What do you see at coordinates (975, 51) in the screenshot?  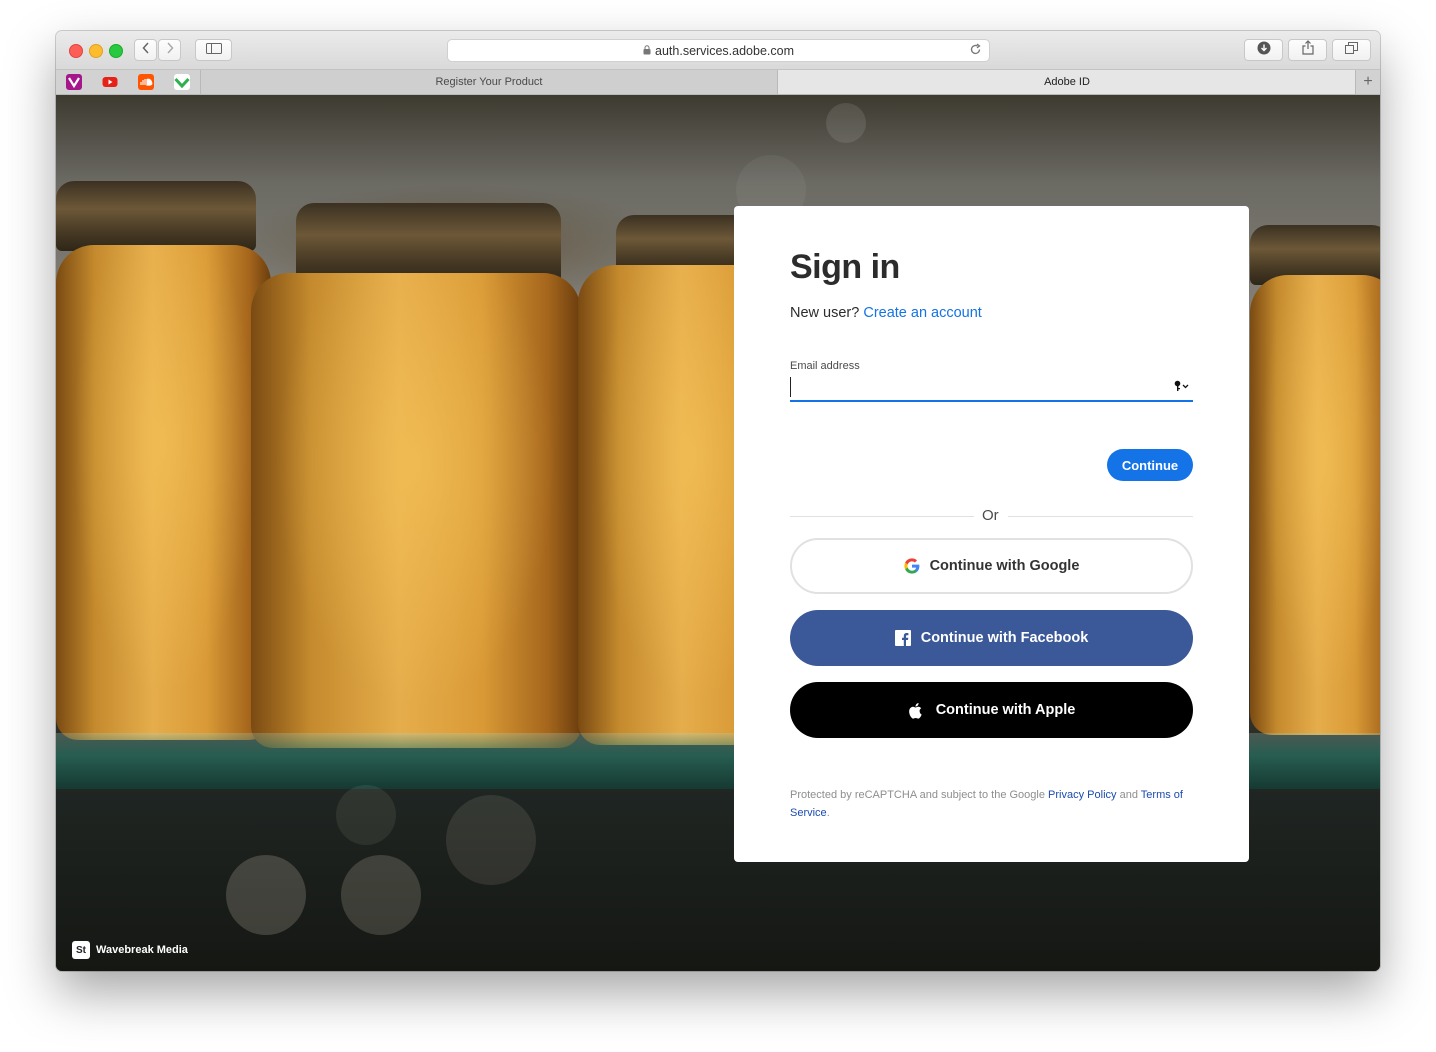 I see `reload-icon` at bounding box center [975, 51].